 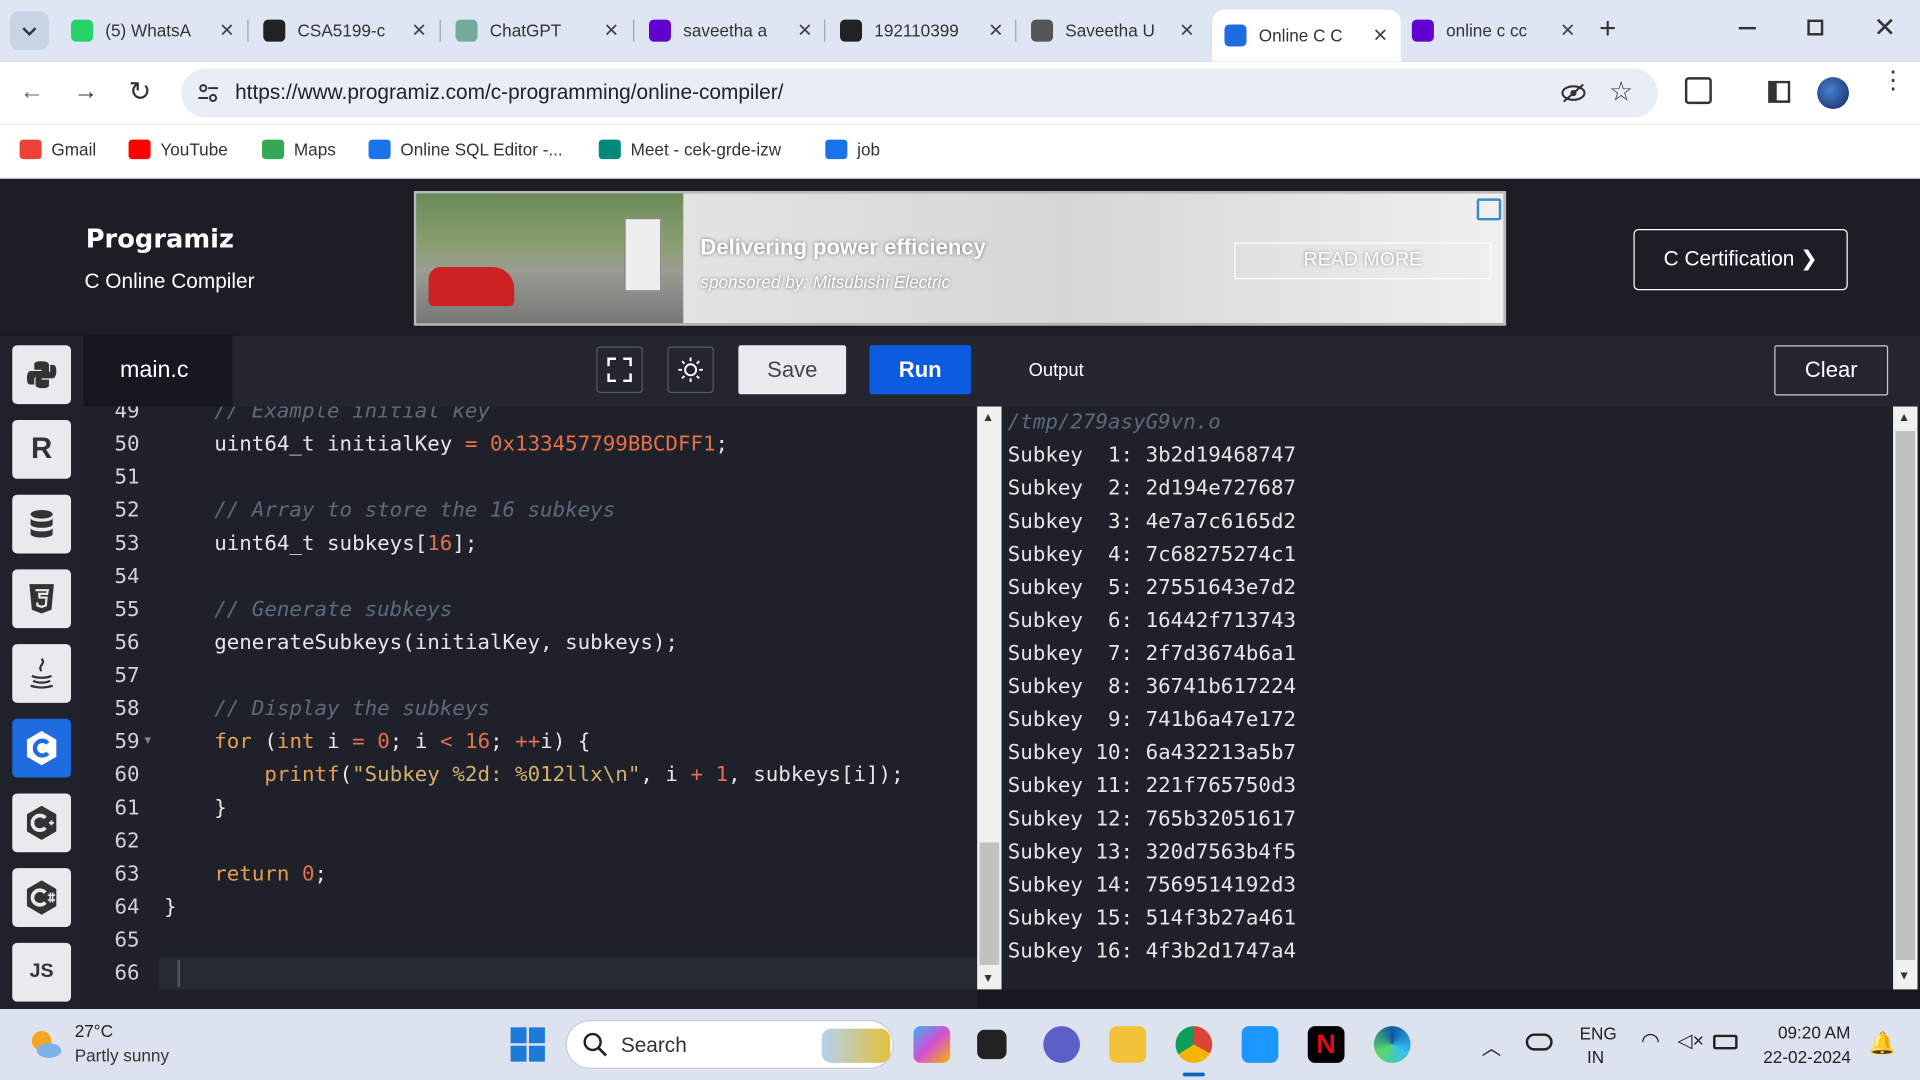 I want to click on task-view-icon, so click(x=992, y=1044).